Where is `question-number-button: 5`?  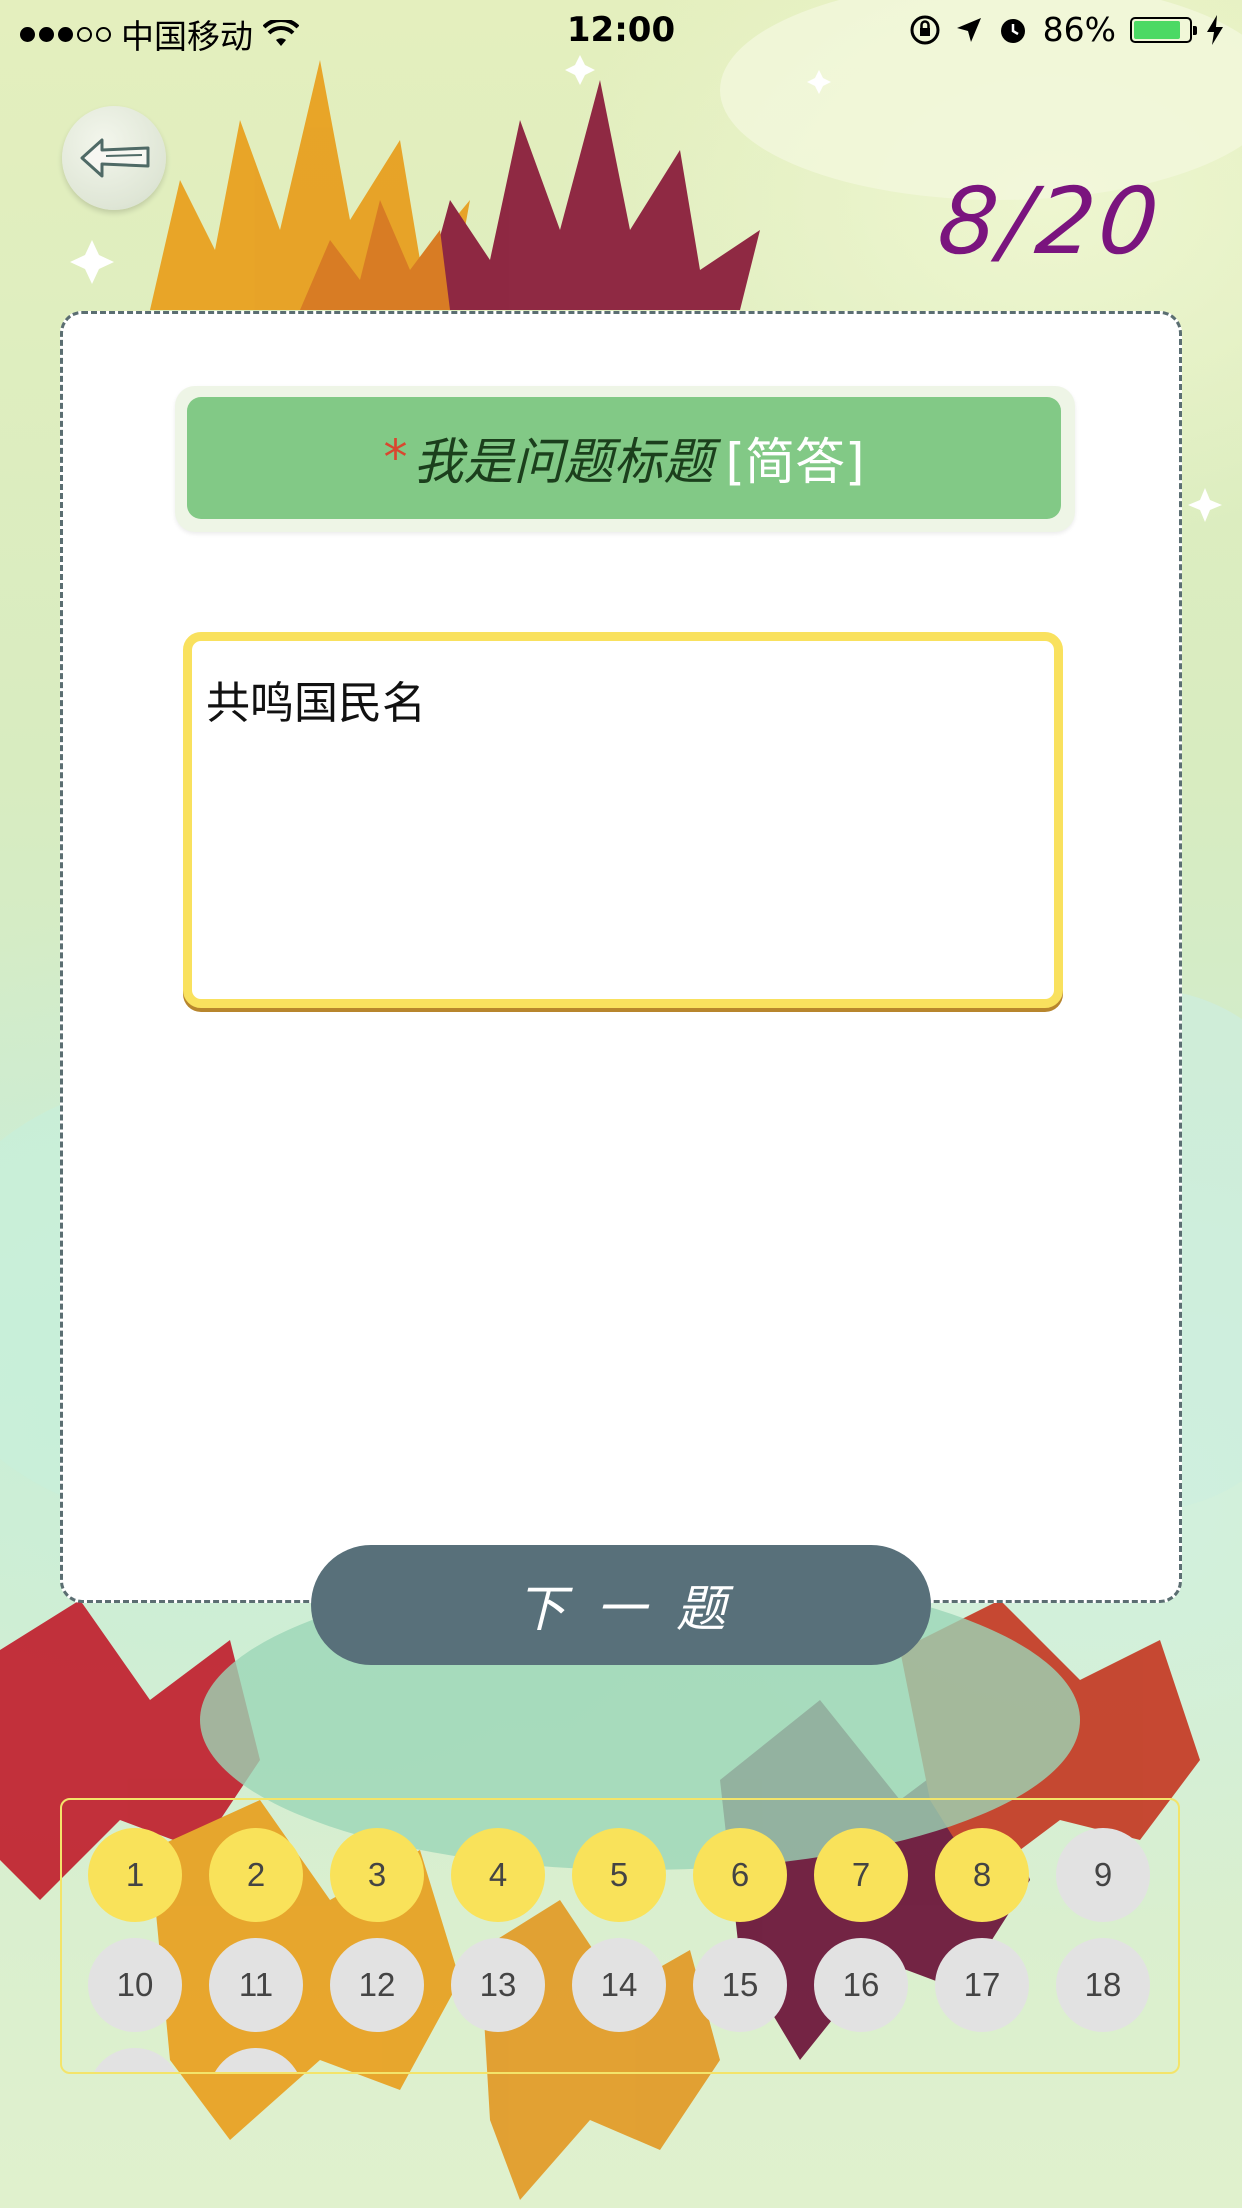
question-number-button: 5 is located at coordinates (619, 1875).